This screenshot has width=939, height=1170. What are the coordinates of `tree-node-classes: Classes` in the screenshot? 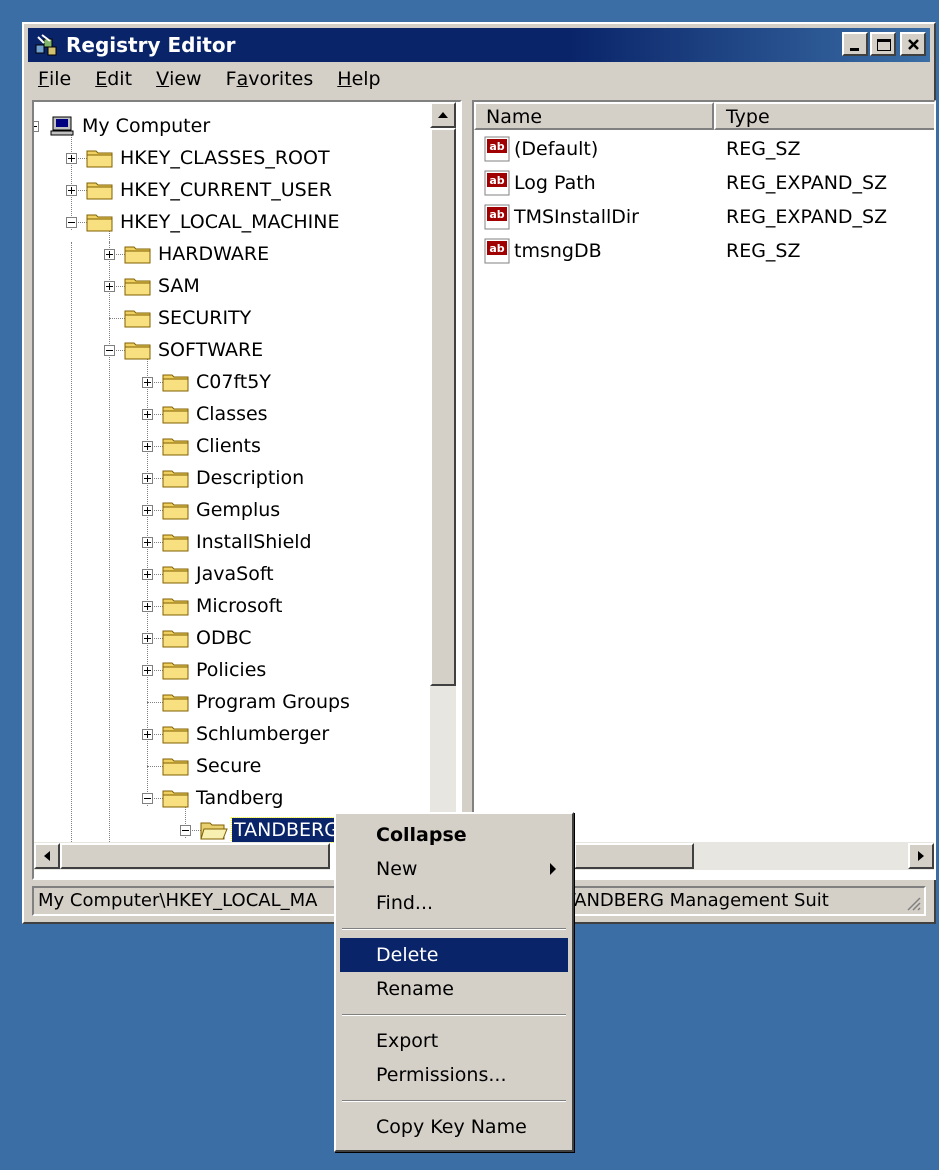 It's located at (229, 418).